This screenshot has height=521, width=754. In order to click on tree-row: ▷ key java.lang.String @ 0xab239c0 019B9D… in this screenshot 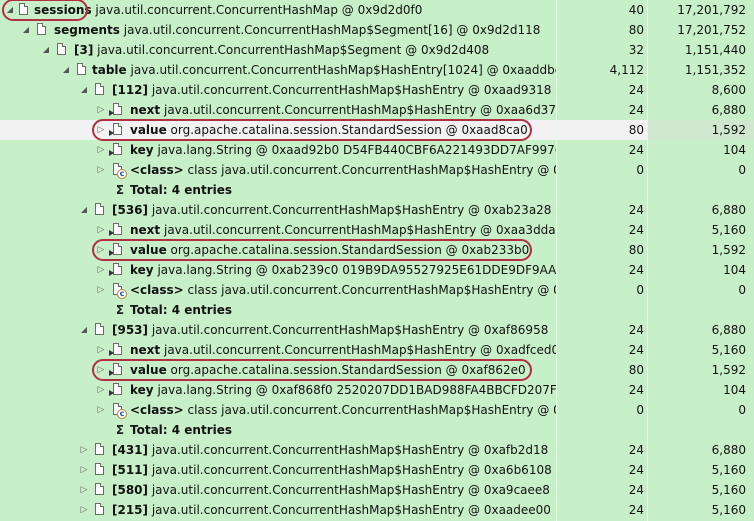, I will do `click(377, 270)`.